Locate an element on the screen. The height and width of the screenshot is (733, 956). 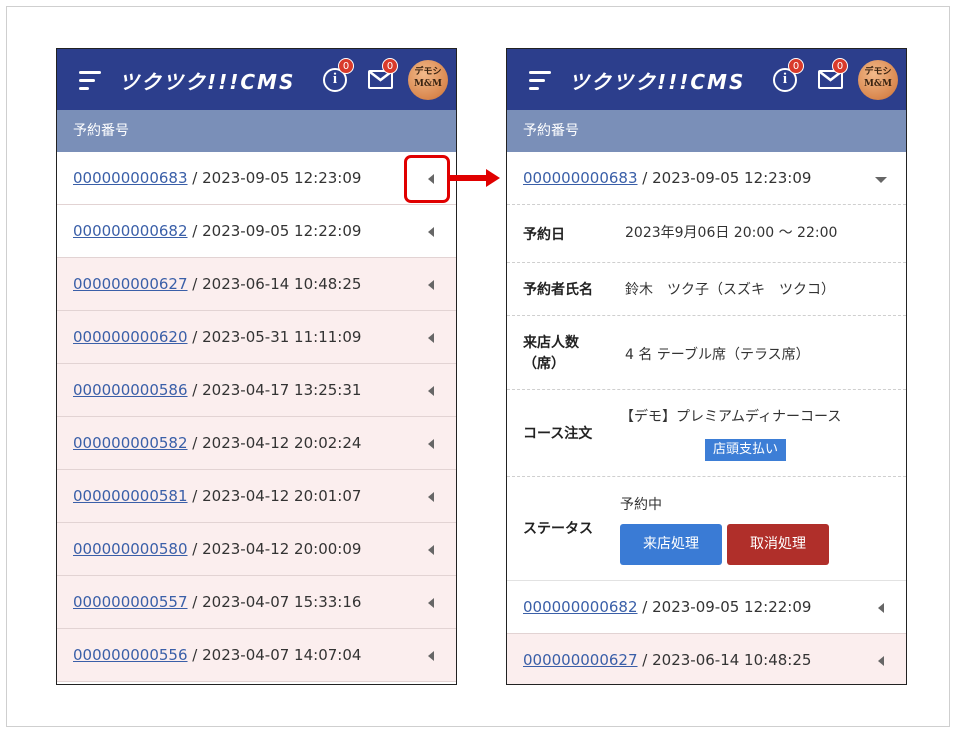
detail-label: 予約日 is located at coordinates (544, 235).